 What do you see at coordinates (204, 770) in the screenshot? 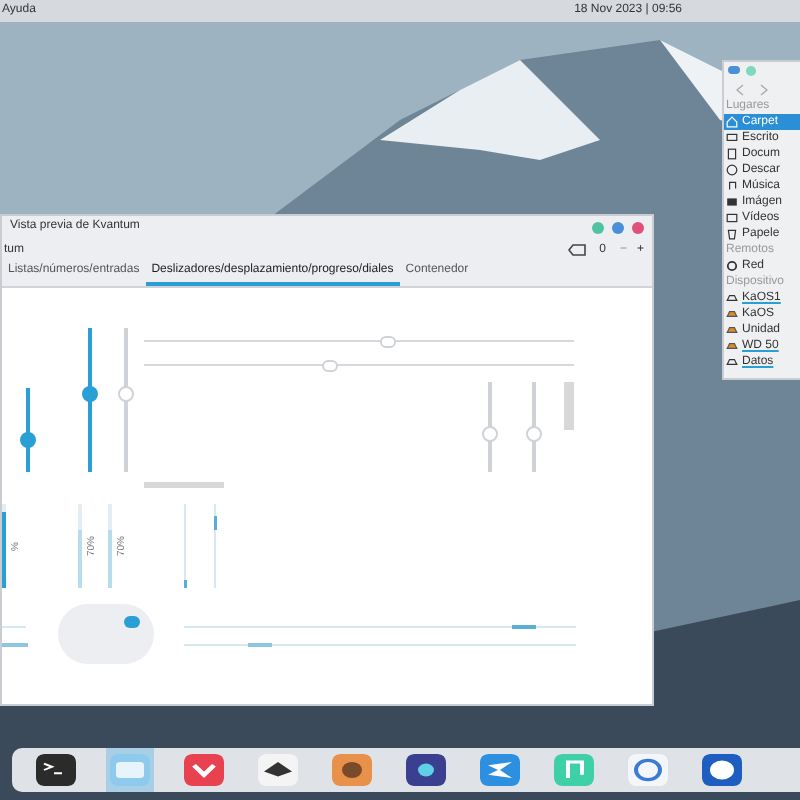
I see `chevron-icon` at bounding box center [204, 770].